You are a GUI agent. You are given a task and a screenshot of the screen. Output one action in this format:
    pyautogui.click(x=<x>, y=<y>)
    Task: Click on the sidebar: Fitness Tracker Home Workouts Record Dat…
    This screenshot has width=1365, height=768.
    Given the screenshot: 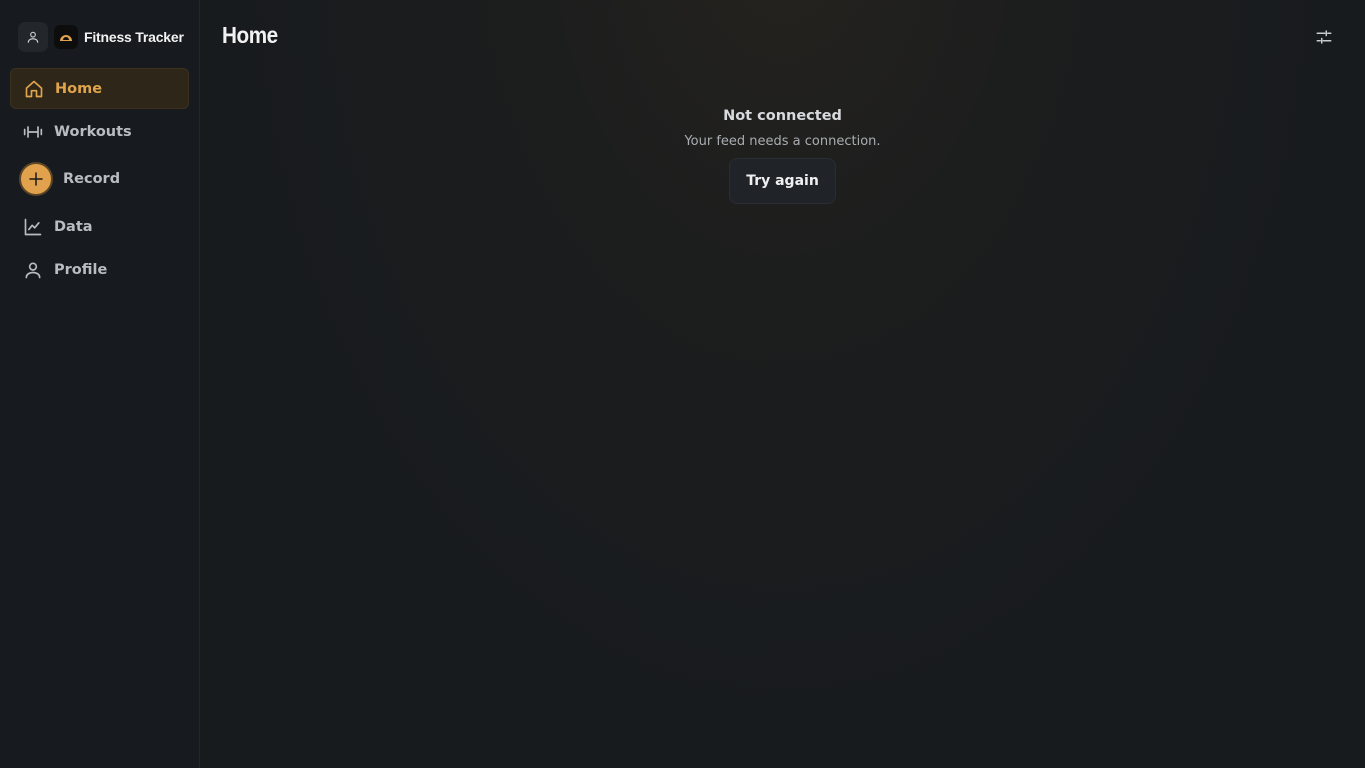 What is the action you would take?
    pyautogui.click(x=100, y=384)
    